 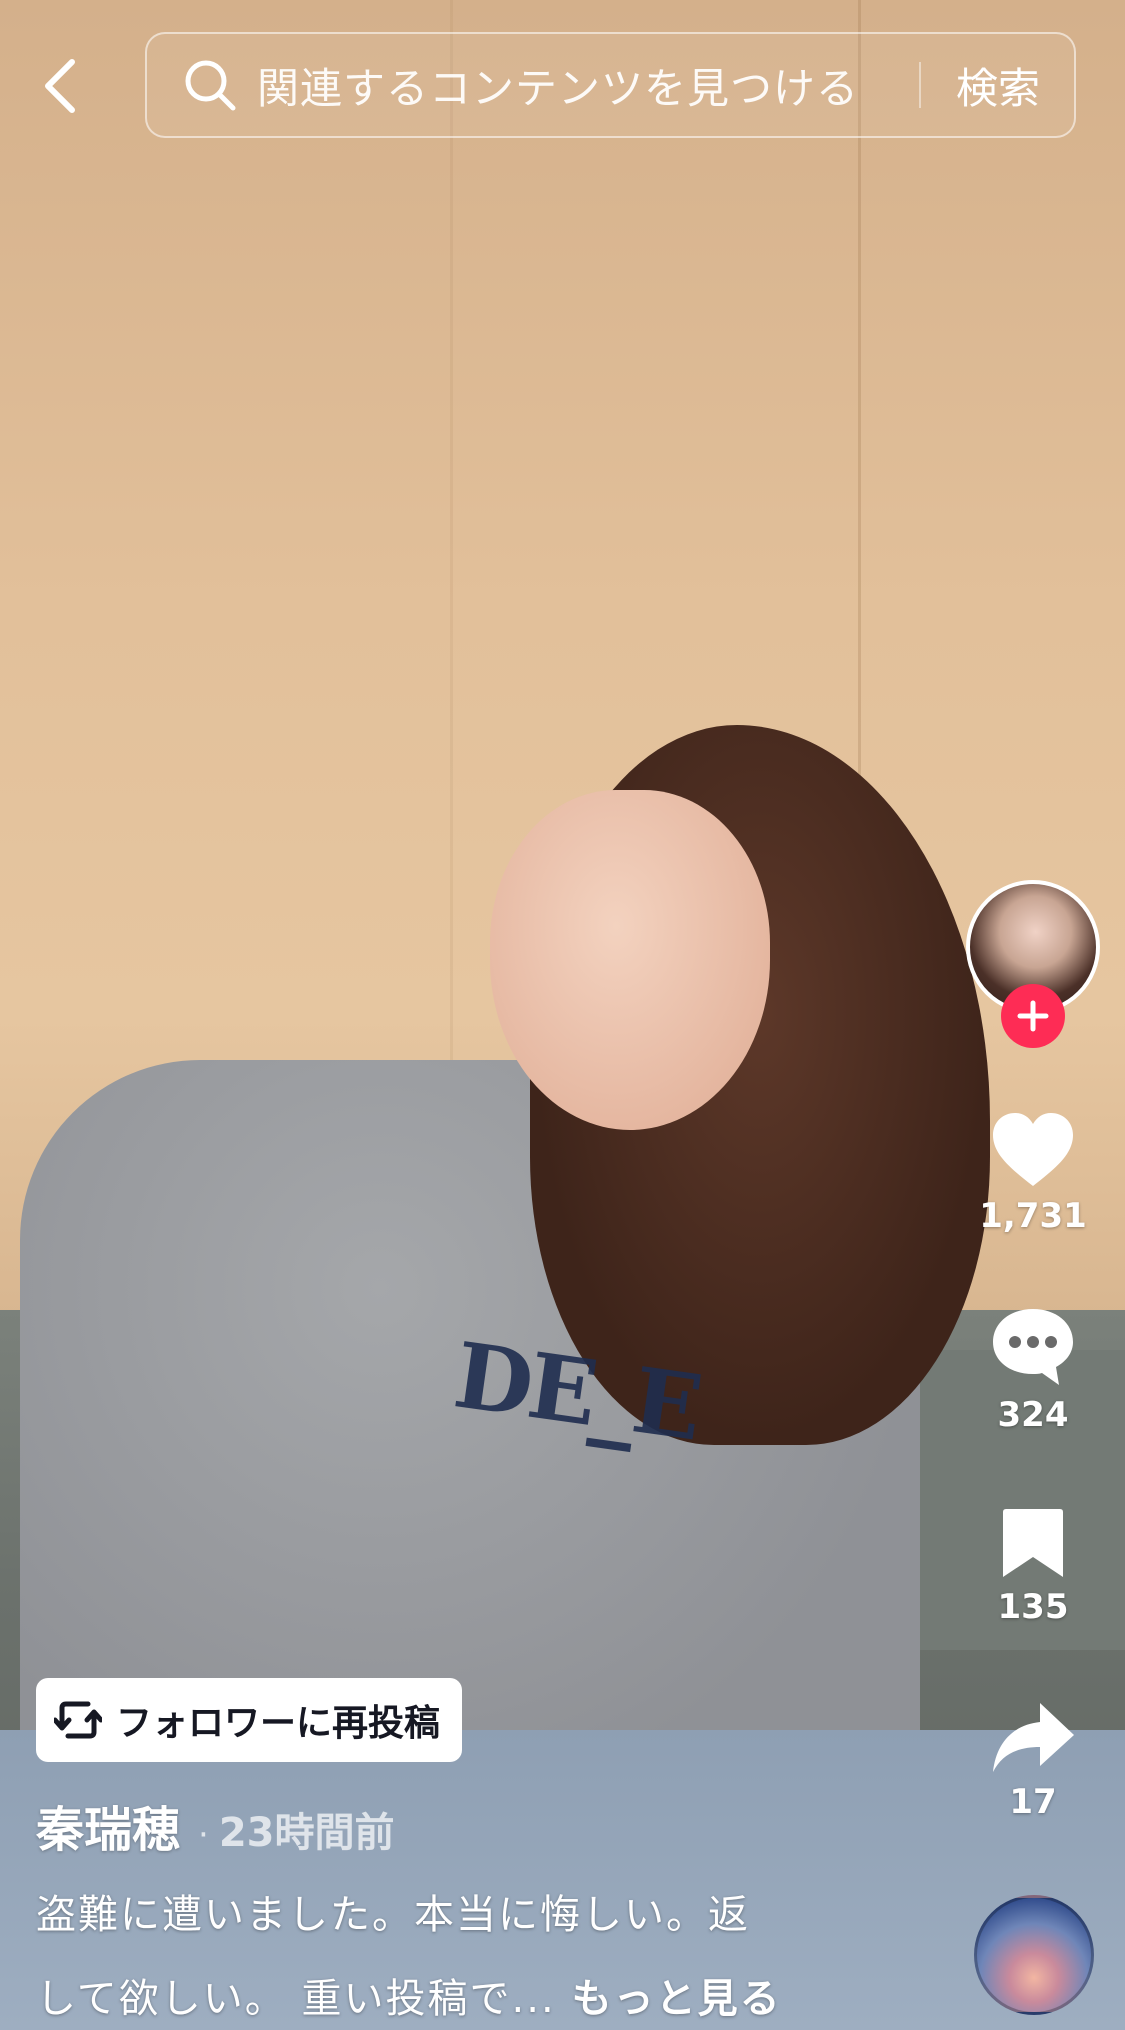 I want to click on comment-count: 324, so click(x=1033, y=1415).